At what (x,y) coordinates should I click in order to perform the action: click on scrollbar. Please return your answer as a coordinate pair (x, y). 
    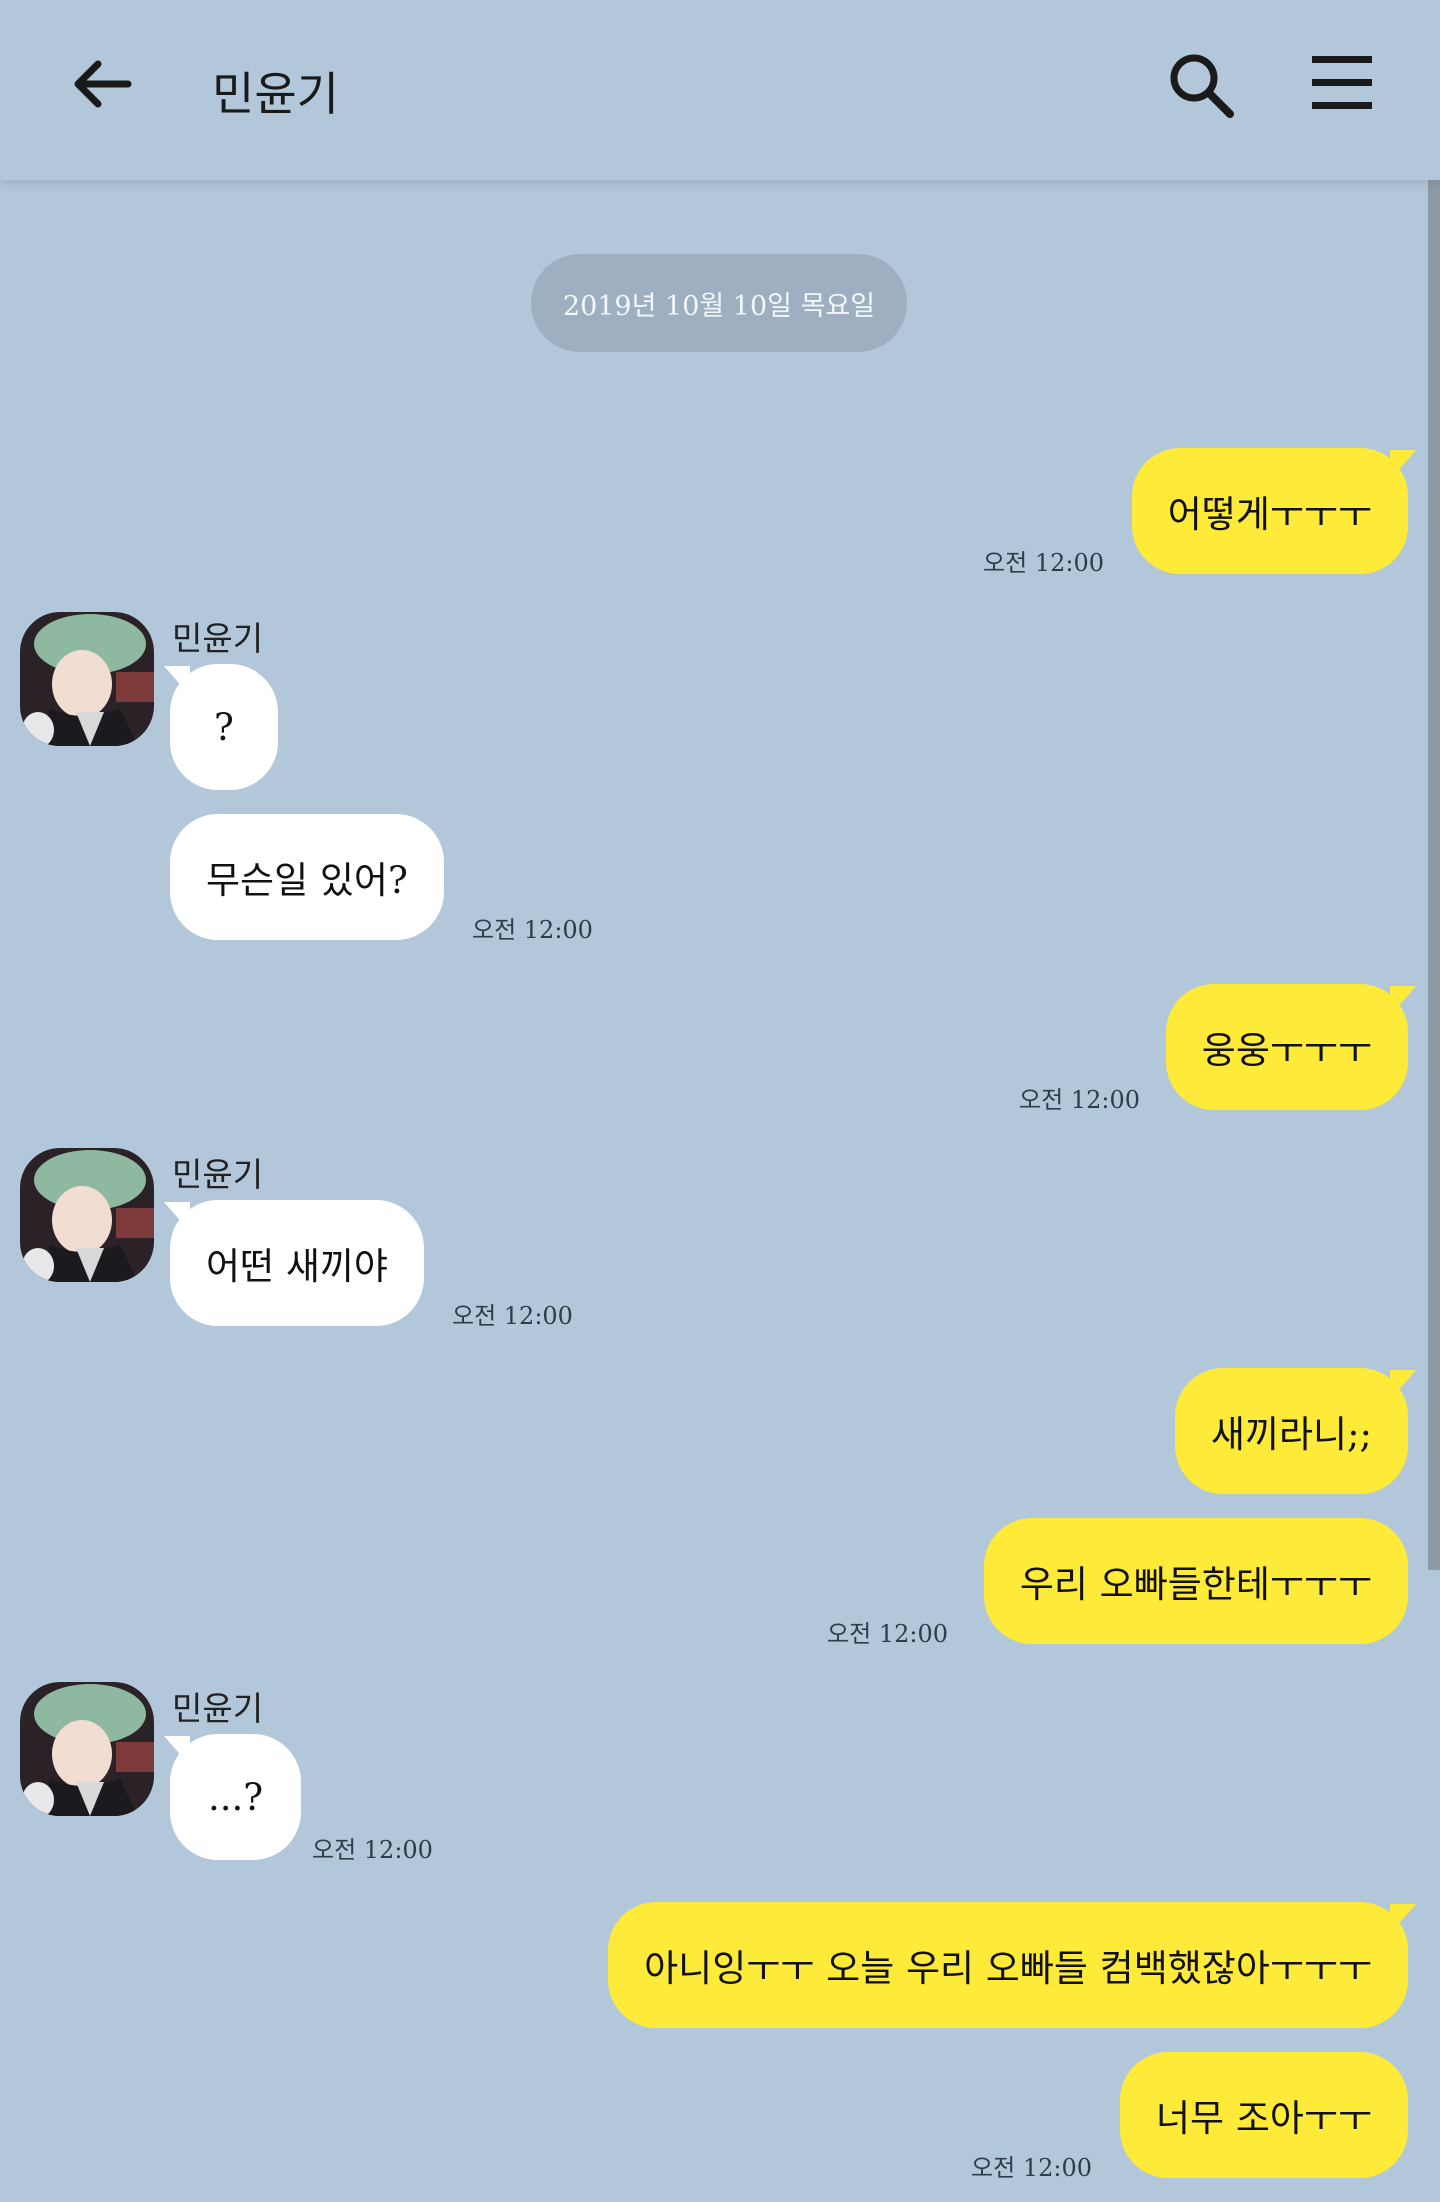
    Looking at the image, I should click on (1434, 875).